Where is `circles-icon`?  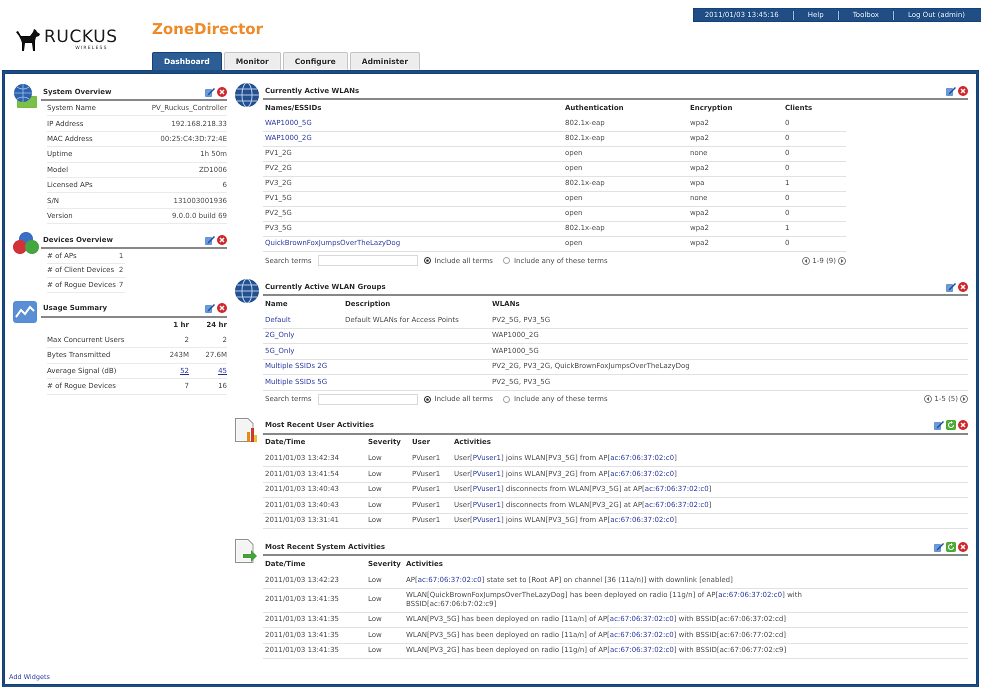
circles-icon is located at coordinates (26, 243).